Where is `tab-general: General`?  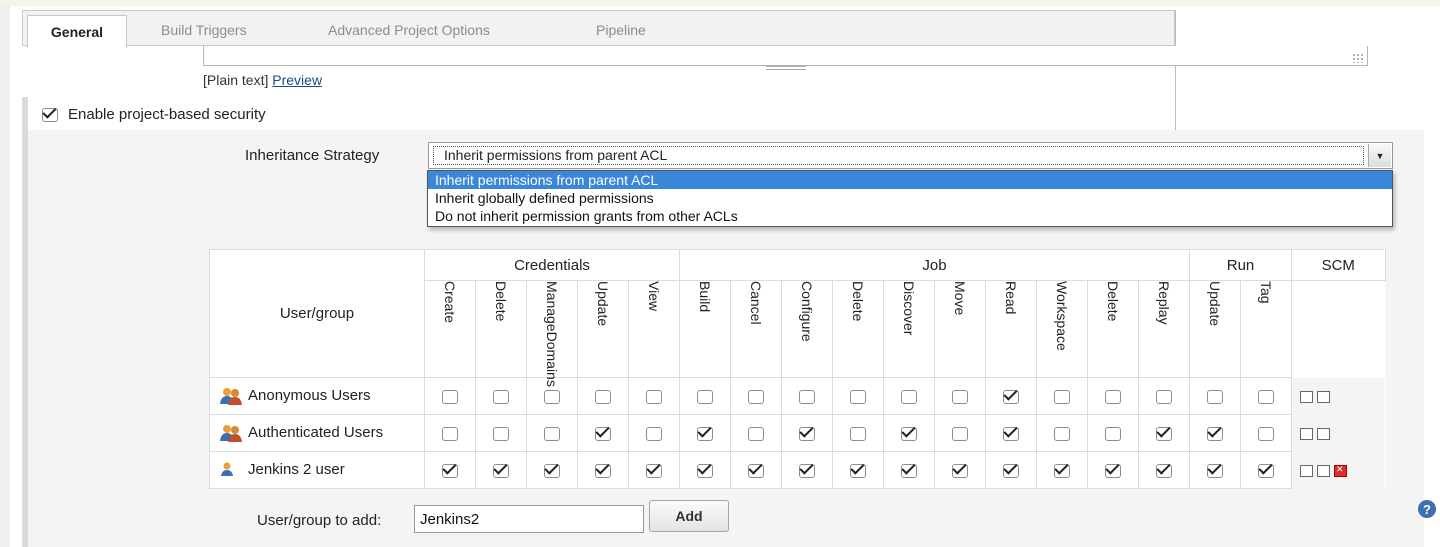
tab-general: General is located at coordinates (77, 31).